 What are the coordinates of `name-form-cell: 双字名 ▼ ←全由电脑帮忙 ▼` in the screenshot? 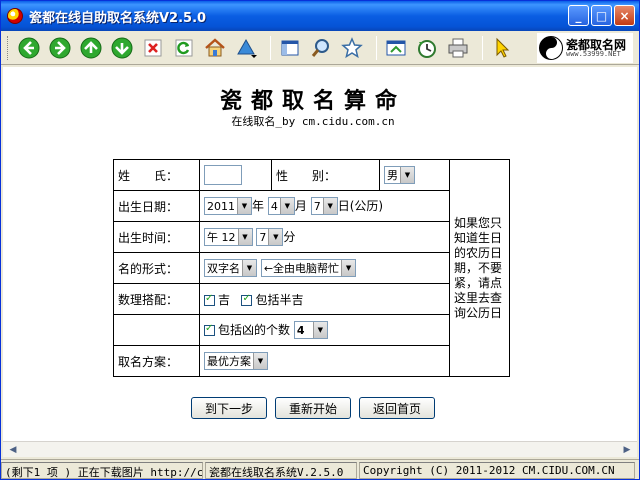 It's located at (324, 268).